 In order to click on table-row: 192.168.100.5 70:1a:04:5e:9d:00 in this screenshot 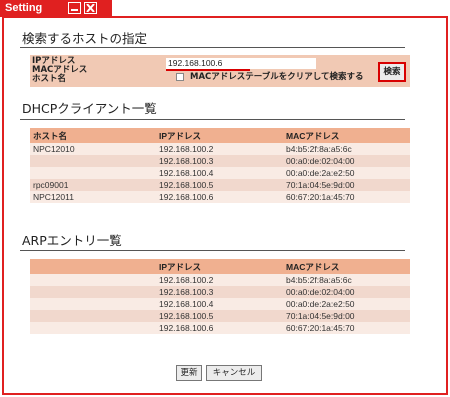, I will do `click(220, 316)`.